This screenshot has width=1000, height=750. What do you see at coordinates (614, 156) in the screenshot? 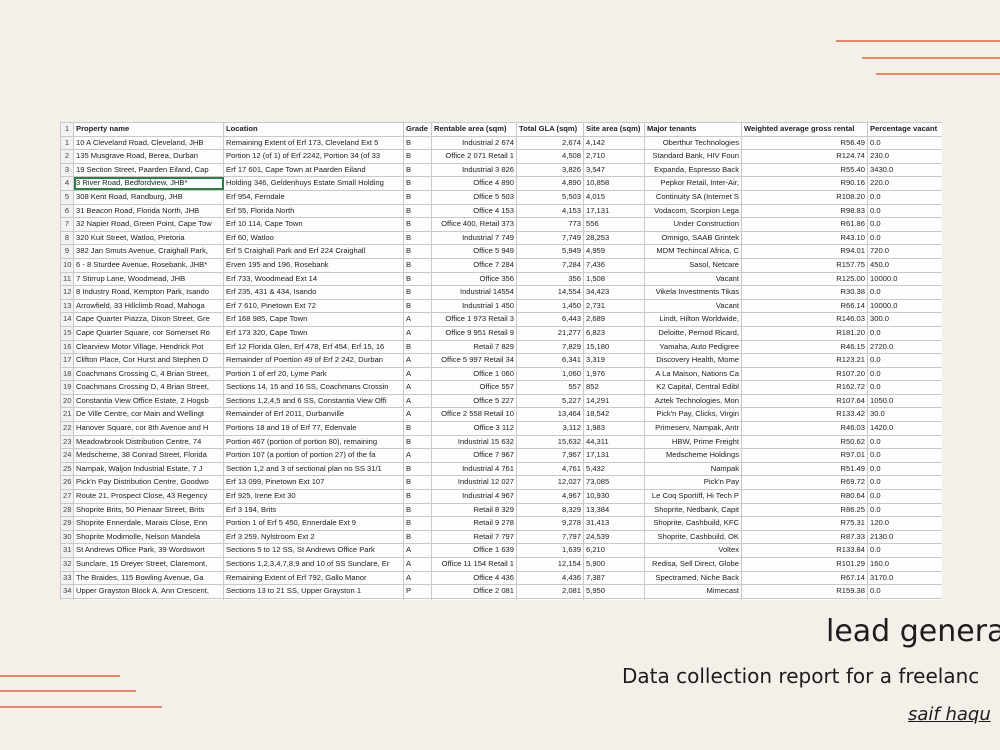
I see `table-cell: 2,710` at bounding box center [614, 156].